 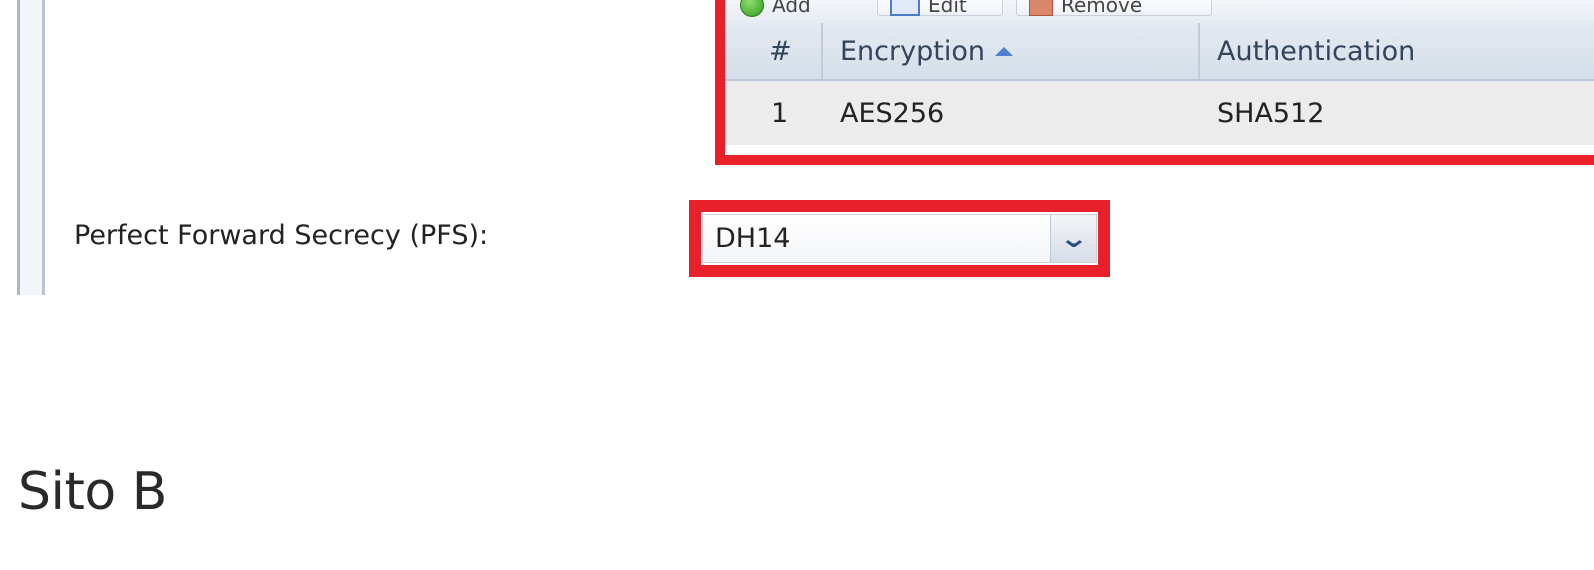 What do you see at coordinates (912, 51) in the screenshot?
I see `column-header-encryption-label: Encryption` at bounding box center [912, 51].